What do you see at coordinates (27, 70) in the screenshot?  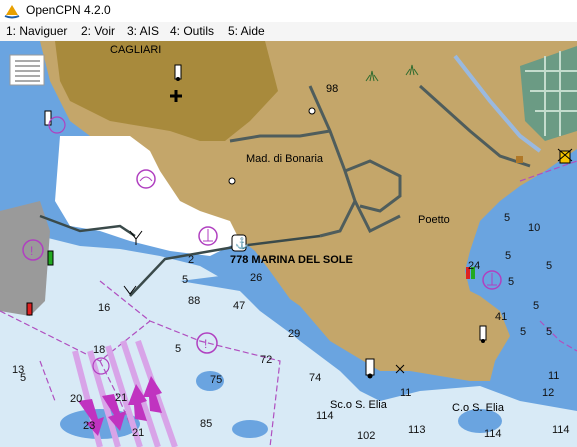 I see `chart-options-icon` at bounding box center [27, 70].